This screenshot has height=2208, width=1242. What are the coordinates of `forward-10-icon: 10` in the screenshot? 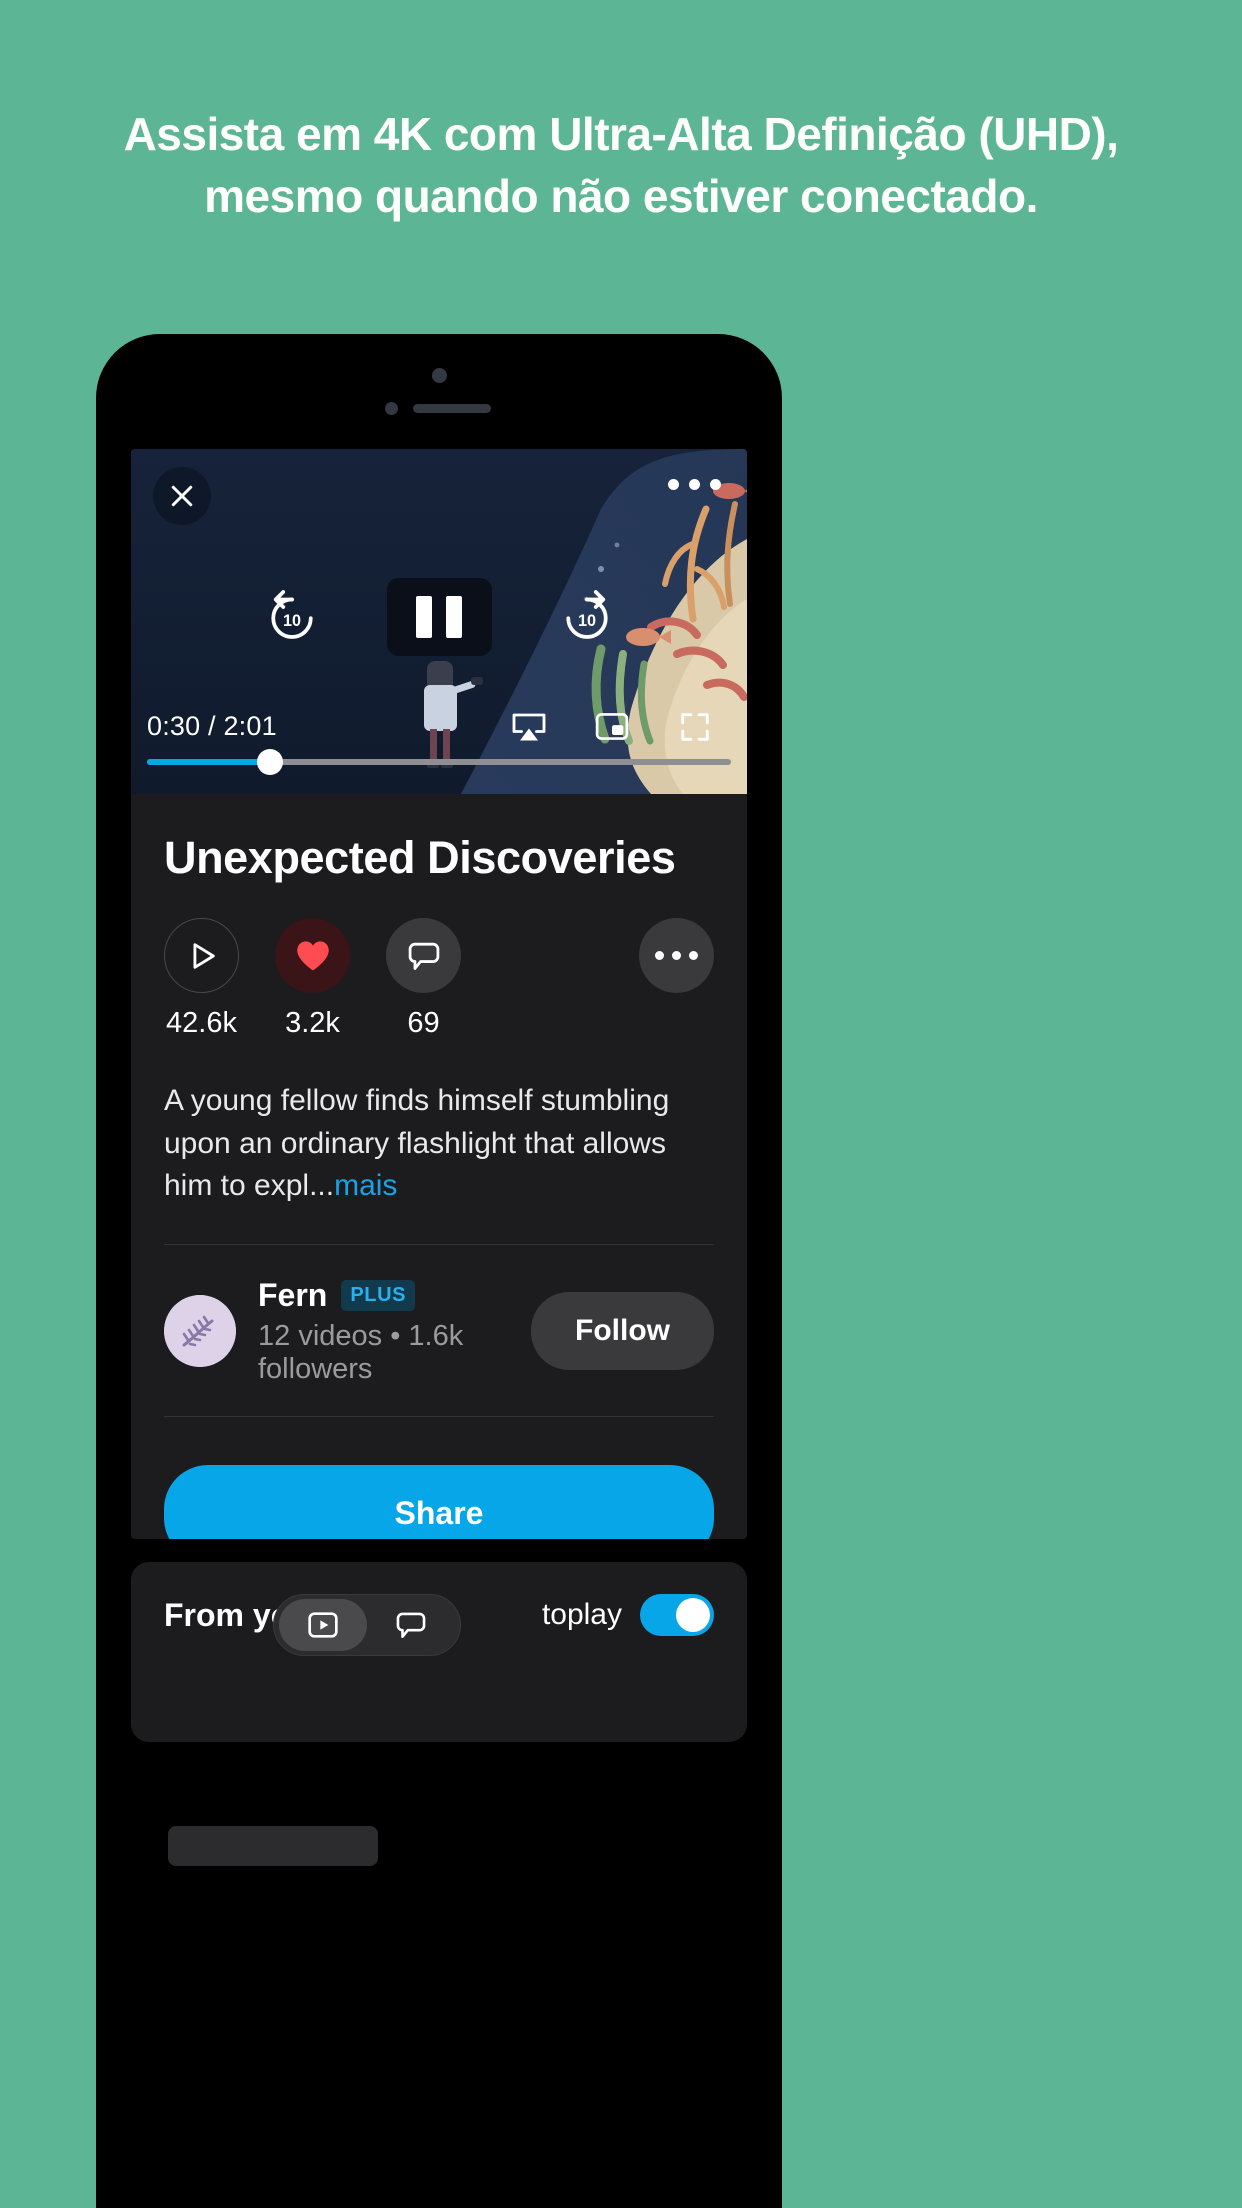 It's located at (586, 614).